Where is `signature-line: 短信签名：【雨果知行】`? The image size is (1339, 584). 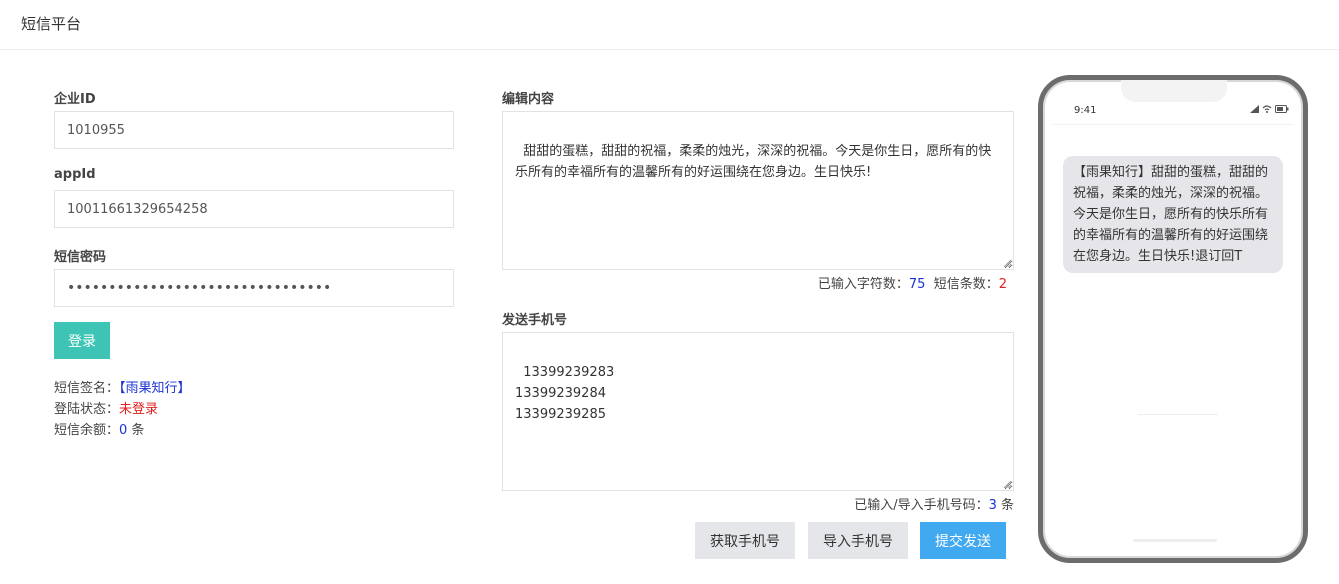
signature-line: 短信签名：【雨果知行】 is located at coordinates (122, 386).